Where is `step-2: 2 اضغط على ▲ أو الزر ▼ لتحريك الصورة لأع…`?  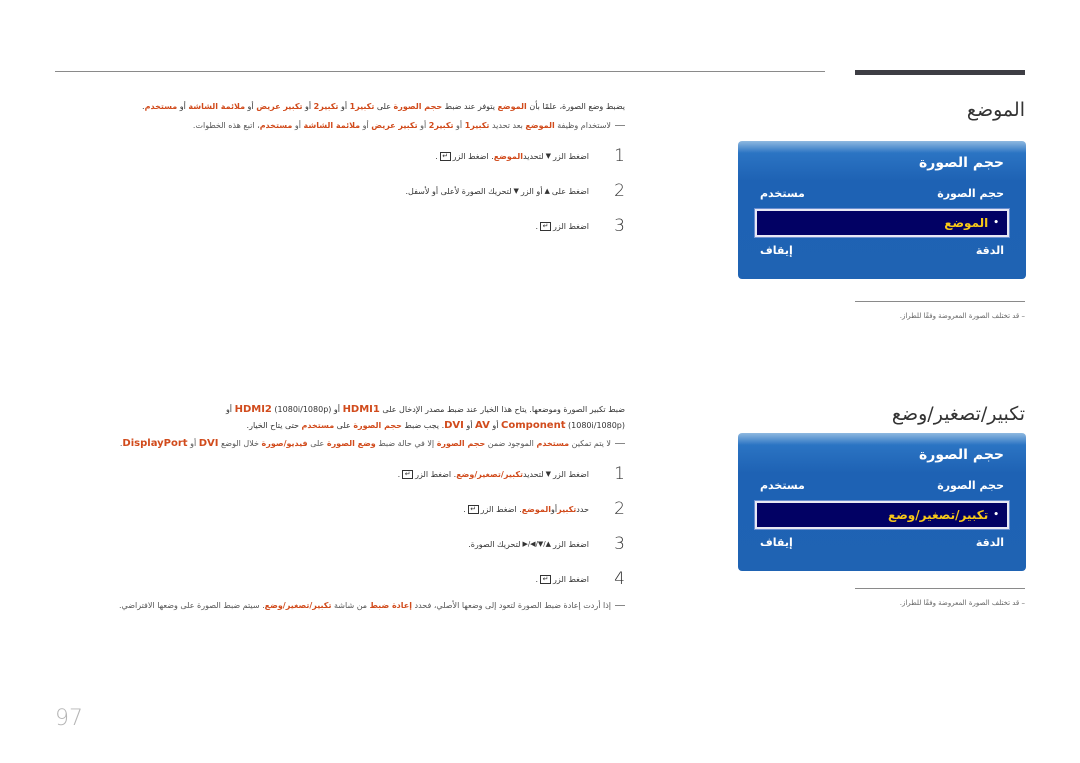
step-2: 2 اضغط على ▲ أو الزر ▼ لتحريك الصورة لأع… is located at coordinates (515, 191).